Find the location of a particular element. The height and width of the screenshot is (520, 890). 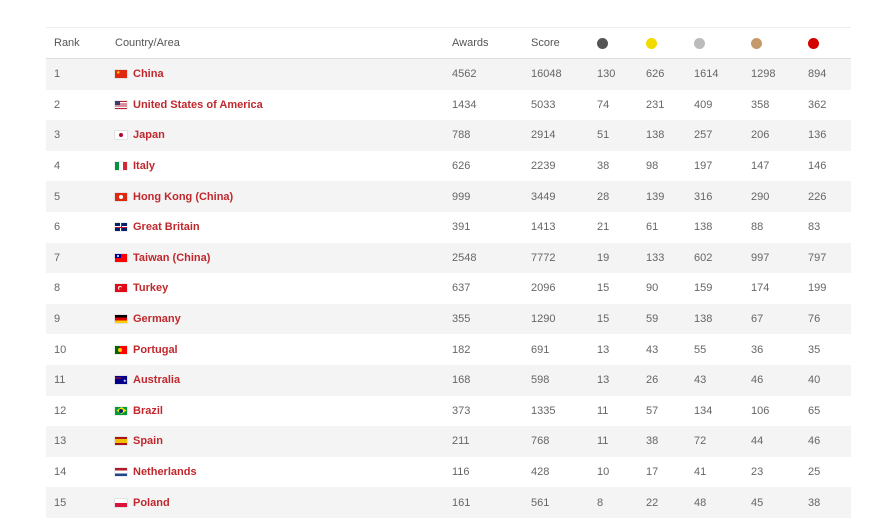

table-row: 11 168 598 13 26 43 46 40 ★ Australia is located at coordinates (448, 380).